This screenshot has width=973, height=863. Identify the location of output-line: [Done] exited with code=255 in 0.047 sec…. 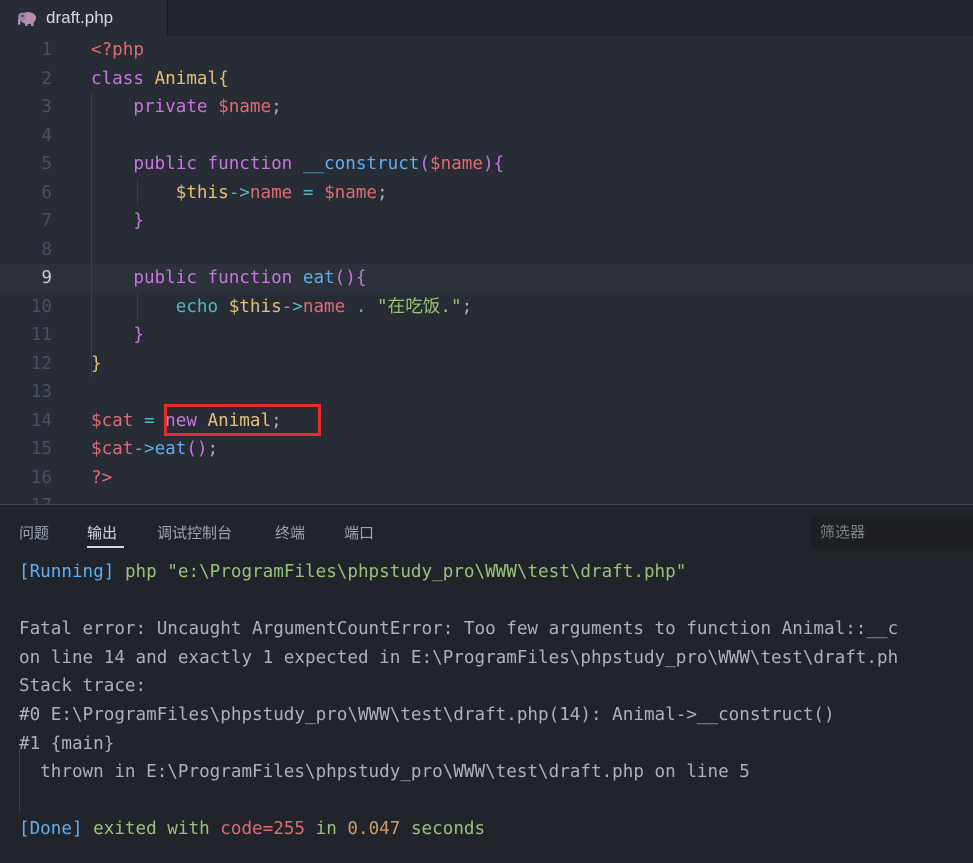
(252, 829).